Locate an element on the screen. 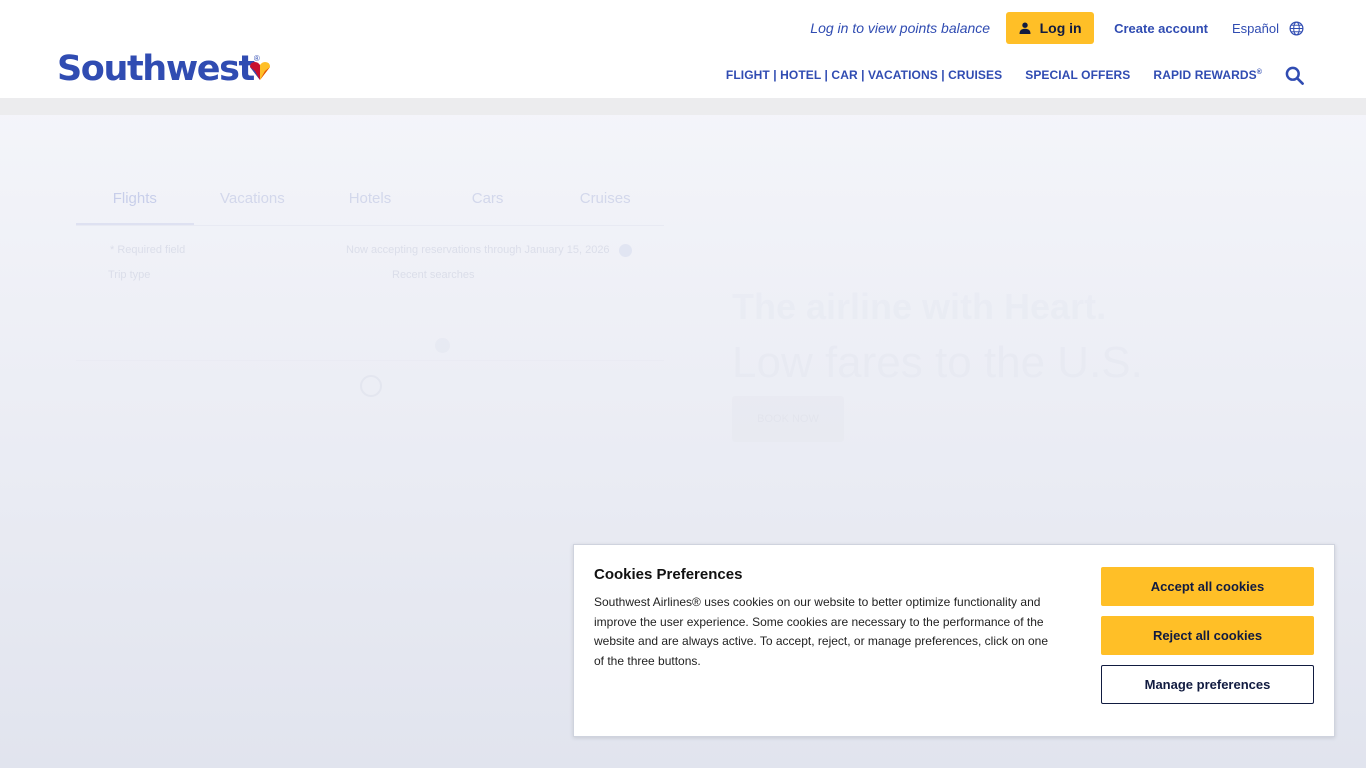  info-icon is located at coordinates (625, 250).